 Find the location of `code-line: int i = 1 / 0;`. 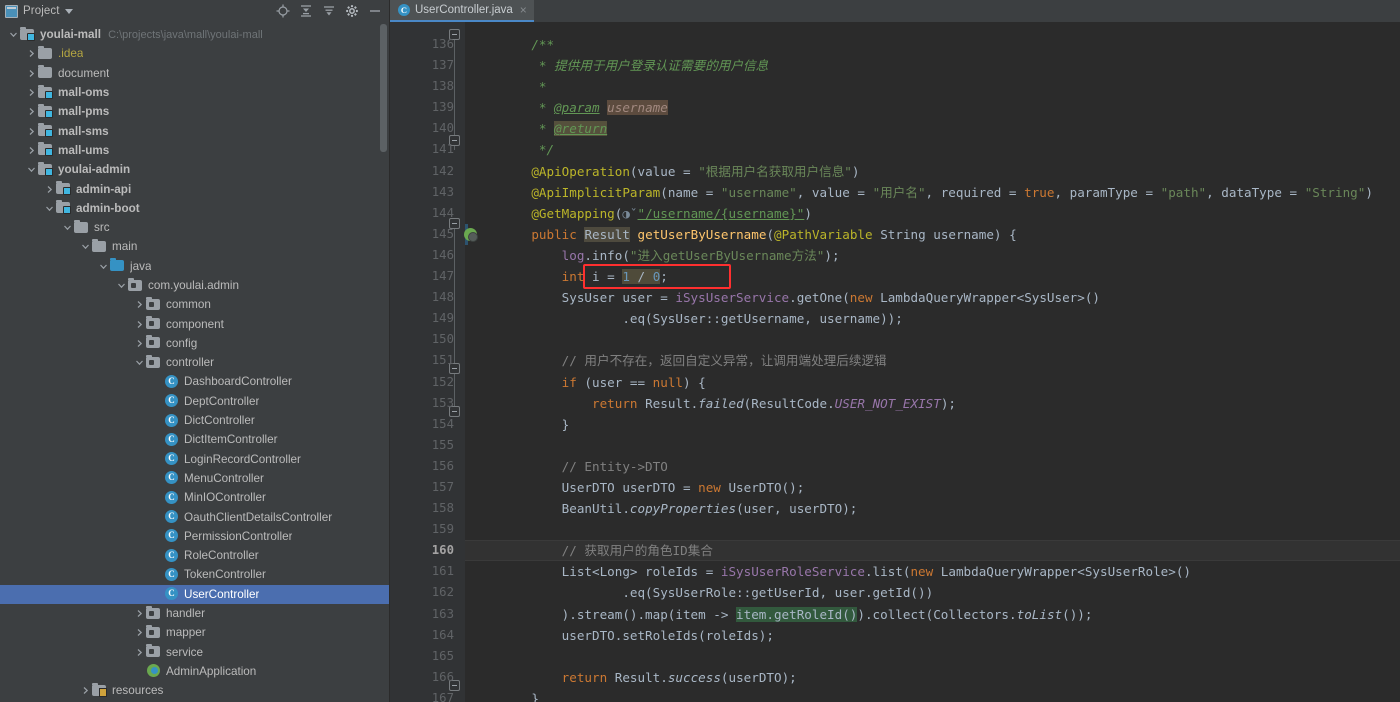

code-line: int i = 1 / 0; is located at coordinates (950, 276).